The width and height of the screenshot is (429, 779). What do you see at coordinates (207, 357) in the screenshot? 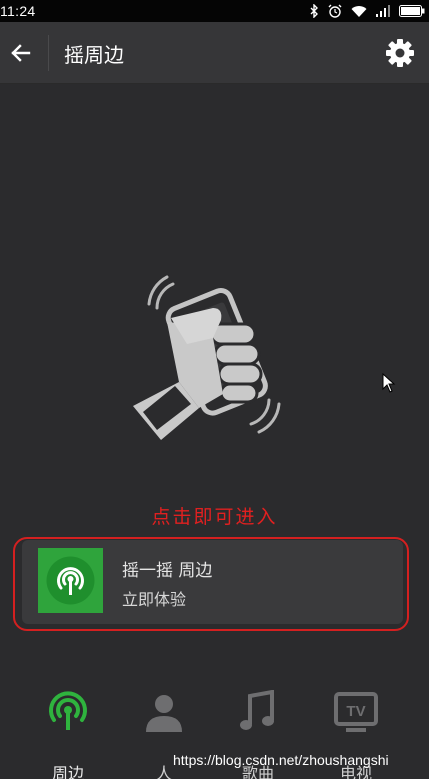
I see `shake-hand-illustration` at bounding box center [207, 357].